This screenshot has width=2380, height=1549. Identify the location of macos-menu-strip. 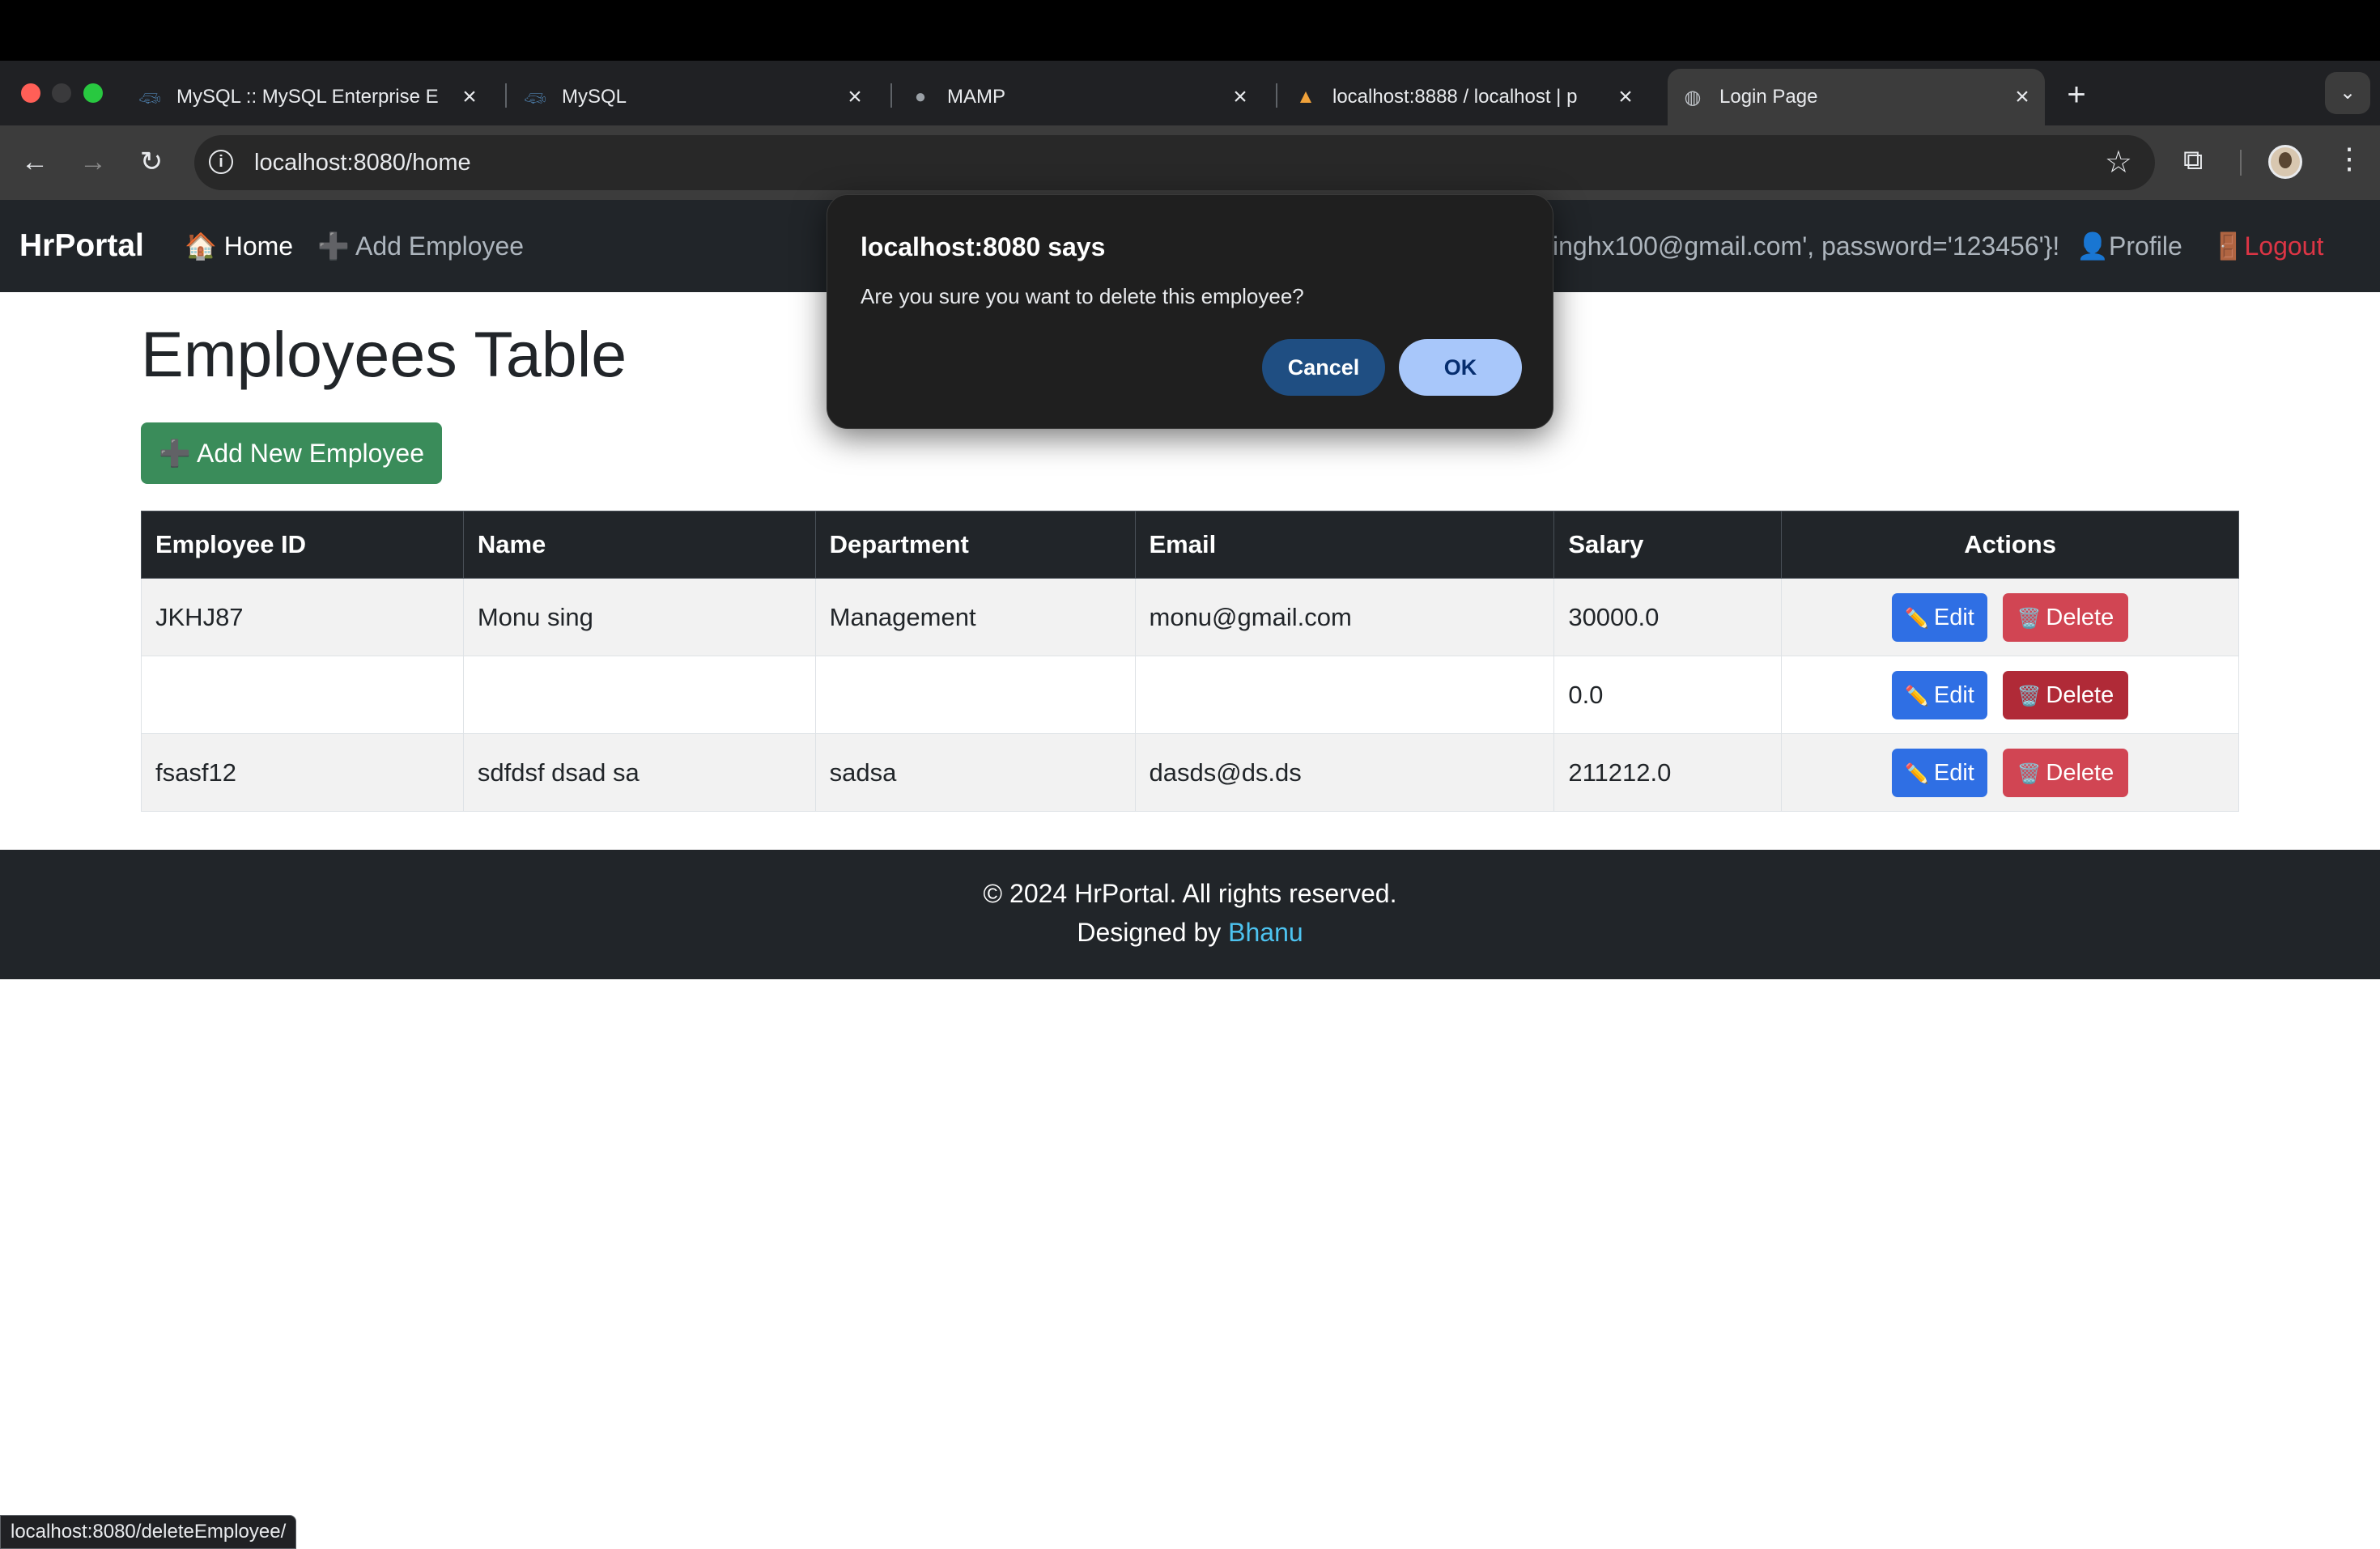
(1190, 30).